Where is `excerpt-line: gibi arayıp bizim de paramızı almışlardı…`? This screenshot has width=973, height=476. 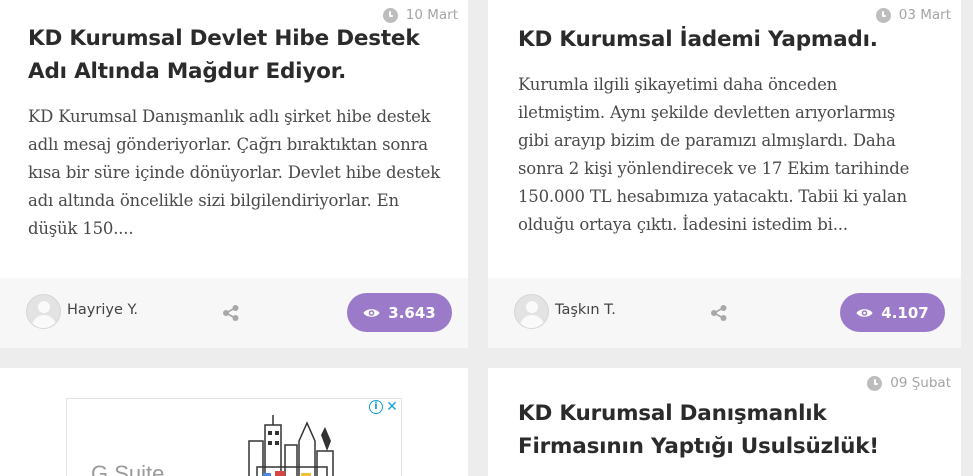
excerpt-line: gibi arayıp bizim de paramızı almışlardı… is located at coordinates (707, 140).